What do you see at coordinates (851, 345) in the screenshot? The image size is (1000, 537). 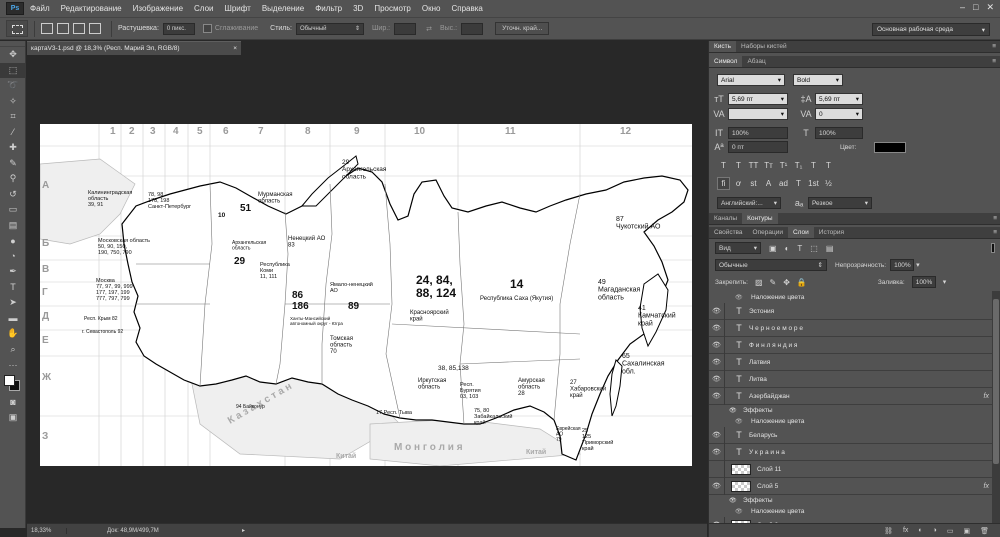 I see `layer-row: 👁 T Ф и н л я н д и я` at bounding box center [851, 345].